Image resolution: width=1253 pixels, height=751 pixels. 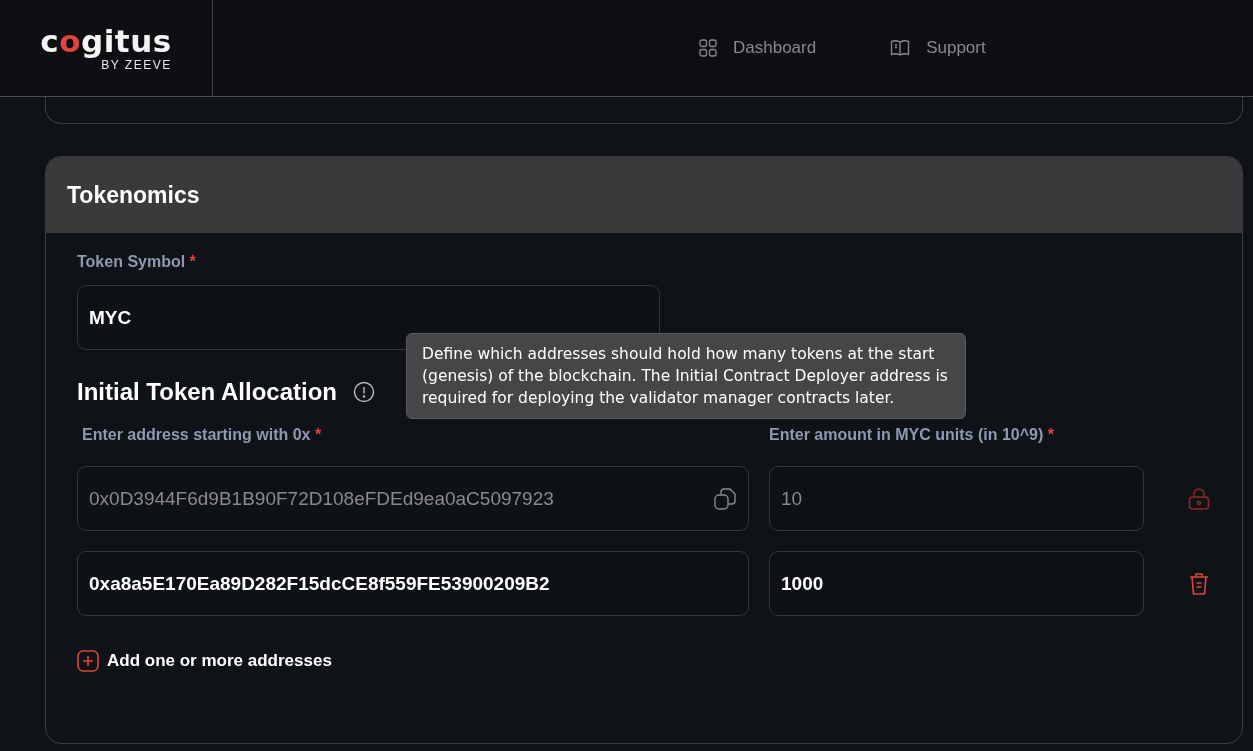 I want to click on address-field: 0xa8a5E170Ea89D282F15dcCE8f559FE53900209B2, so click(x=413, y=583).